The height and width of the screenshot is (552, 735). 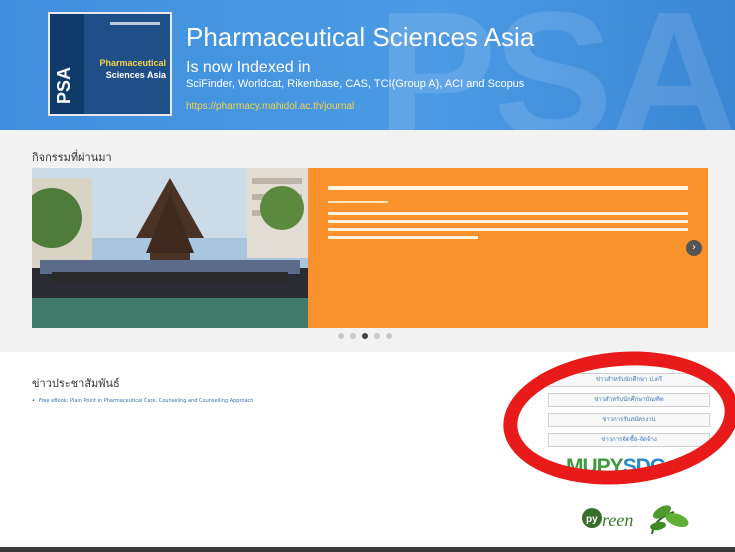 What do you see at coordinates (616, 418) in the screenshot?
I see `red-annotation-circle` at bounding box center [616, 418].